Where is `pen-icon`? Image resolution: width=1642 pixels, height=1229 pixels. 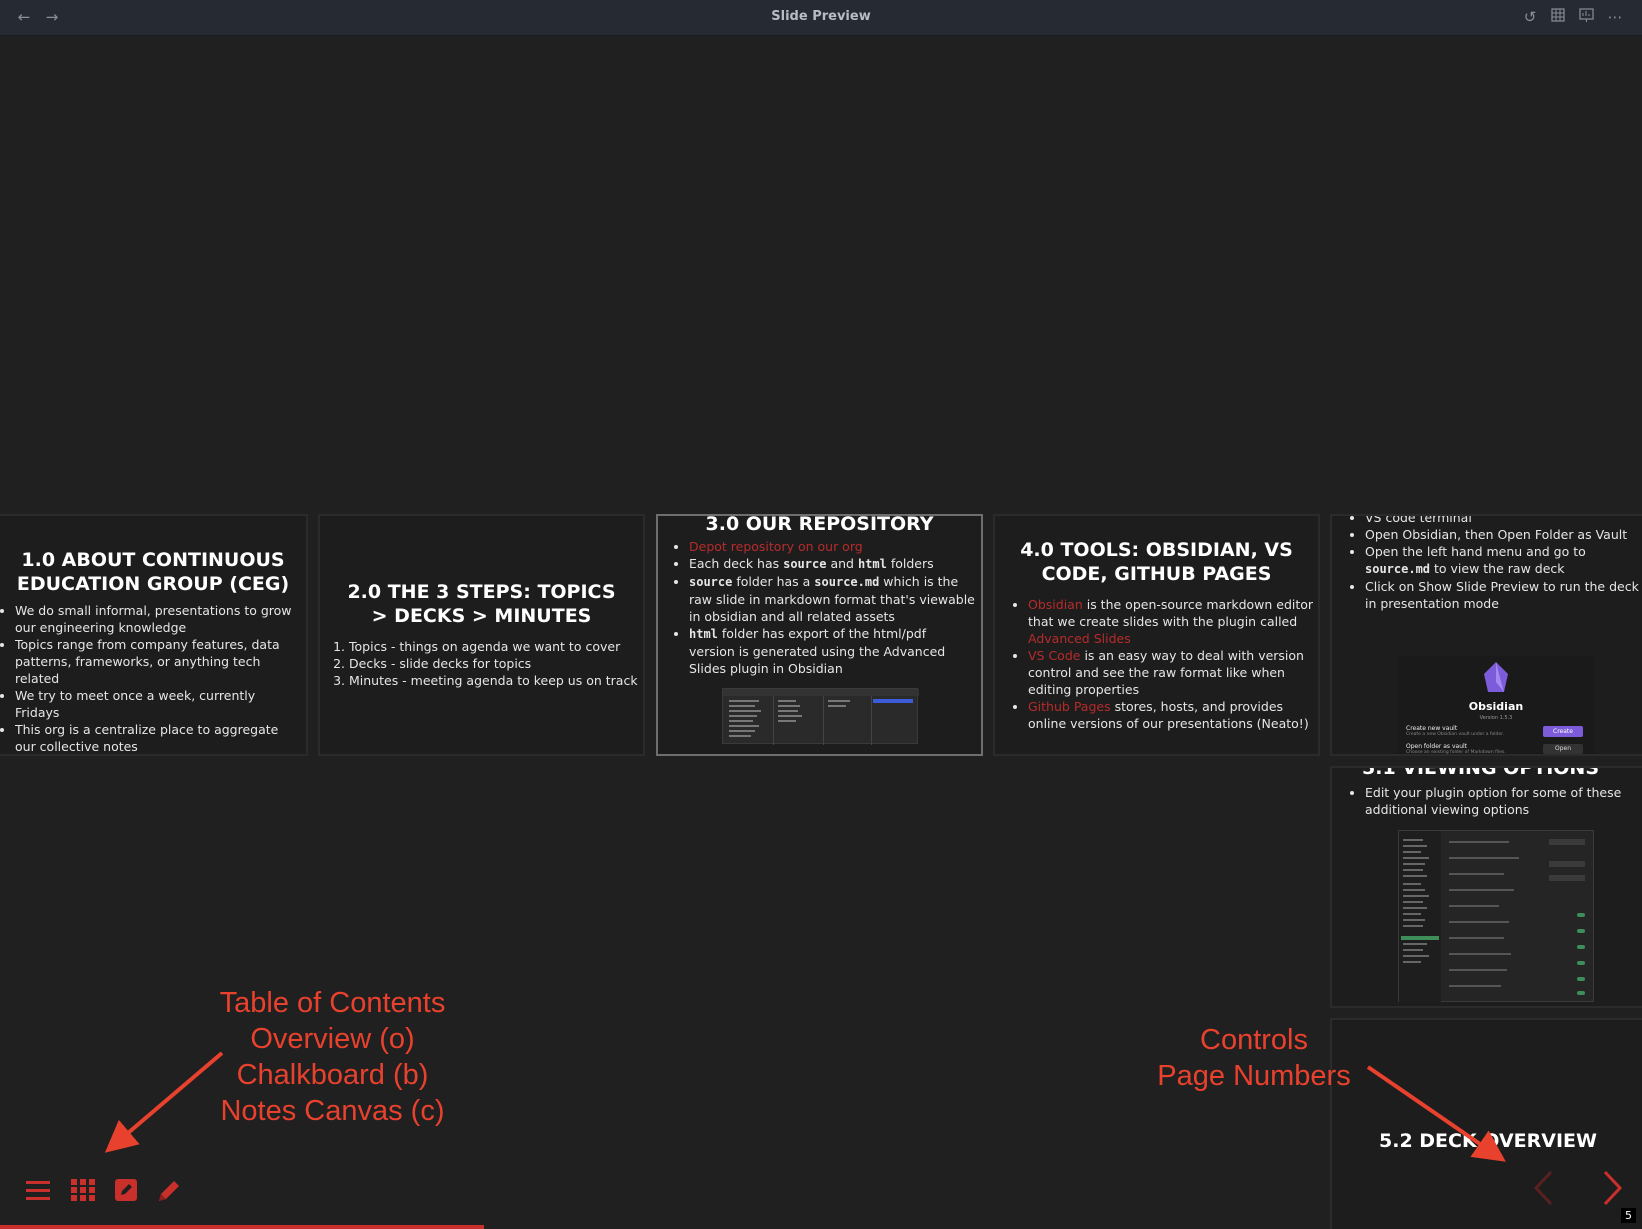 pen-icon is located at coordinates (169, 1193).